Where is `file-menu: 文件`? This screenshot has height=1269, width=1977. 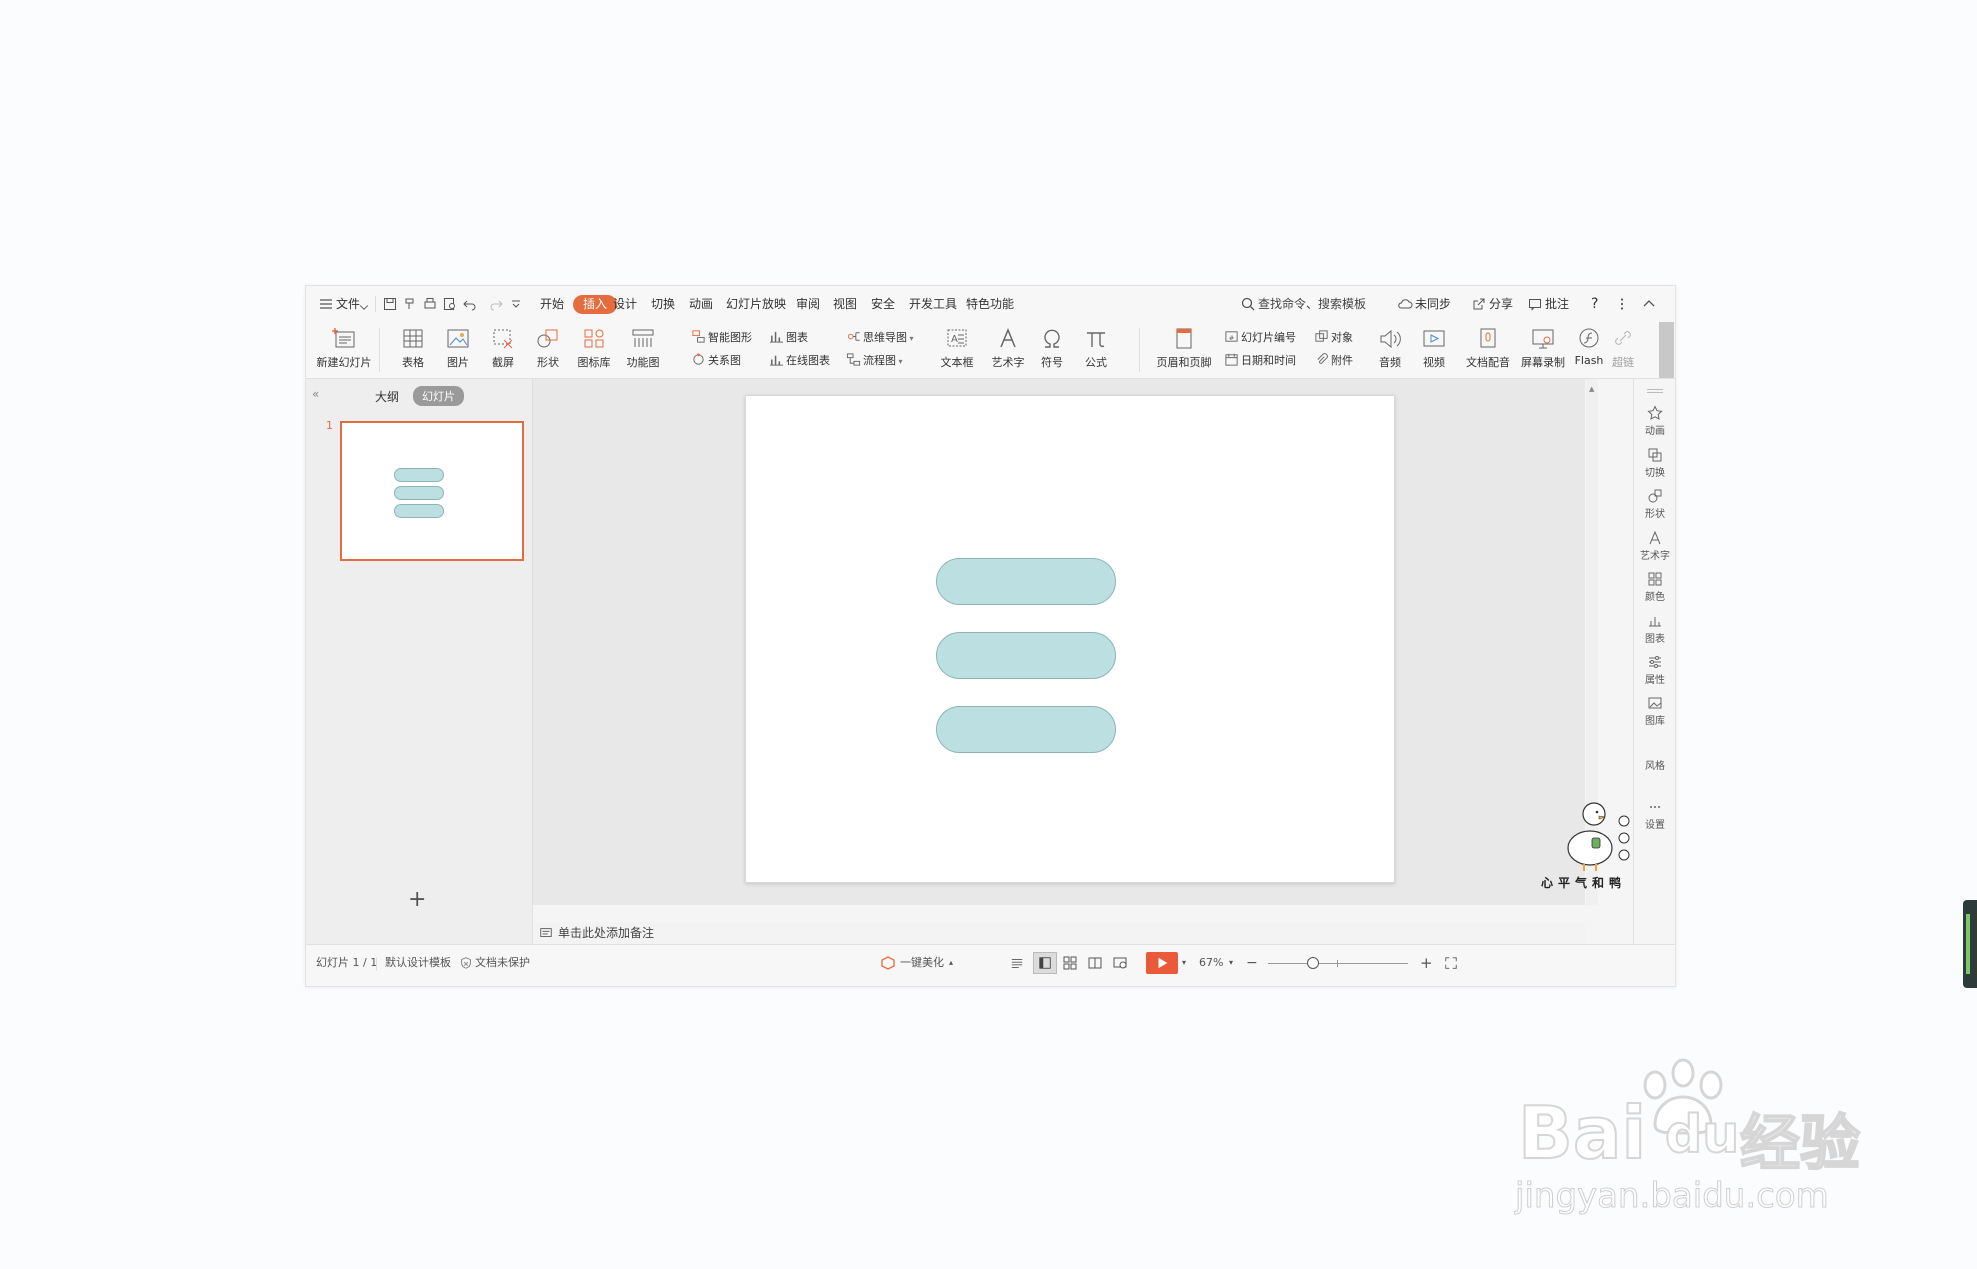
file-menu: 文件 is located at coordinates (348, 304).